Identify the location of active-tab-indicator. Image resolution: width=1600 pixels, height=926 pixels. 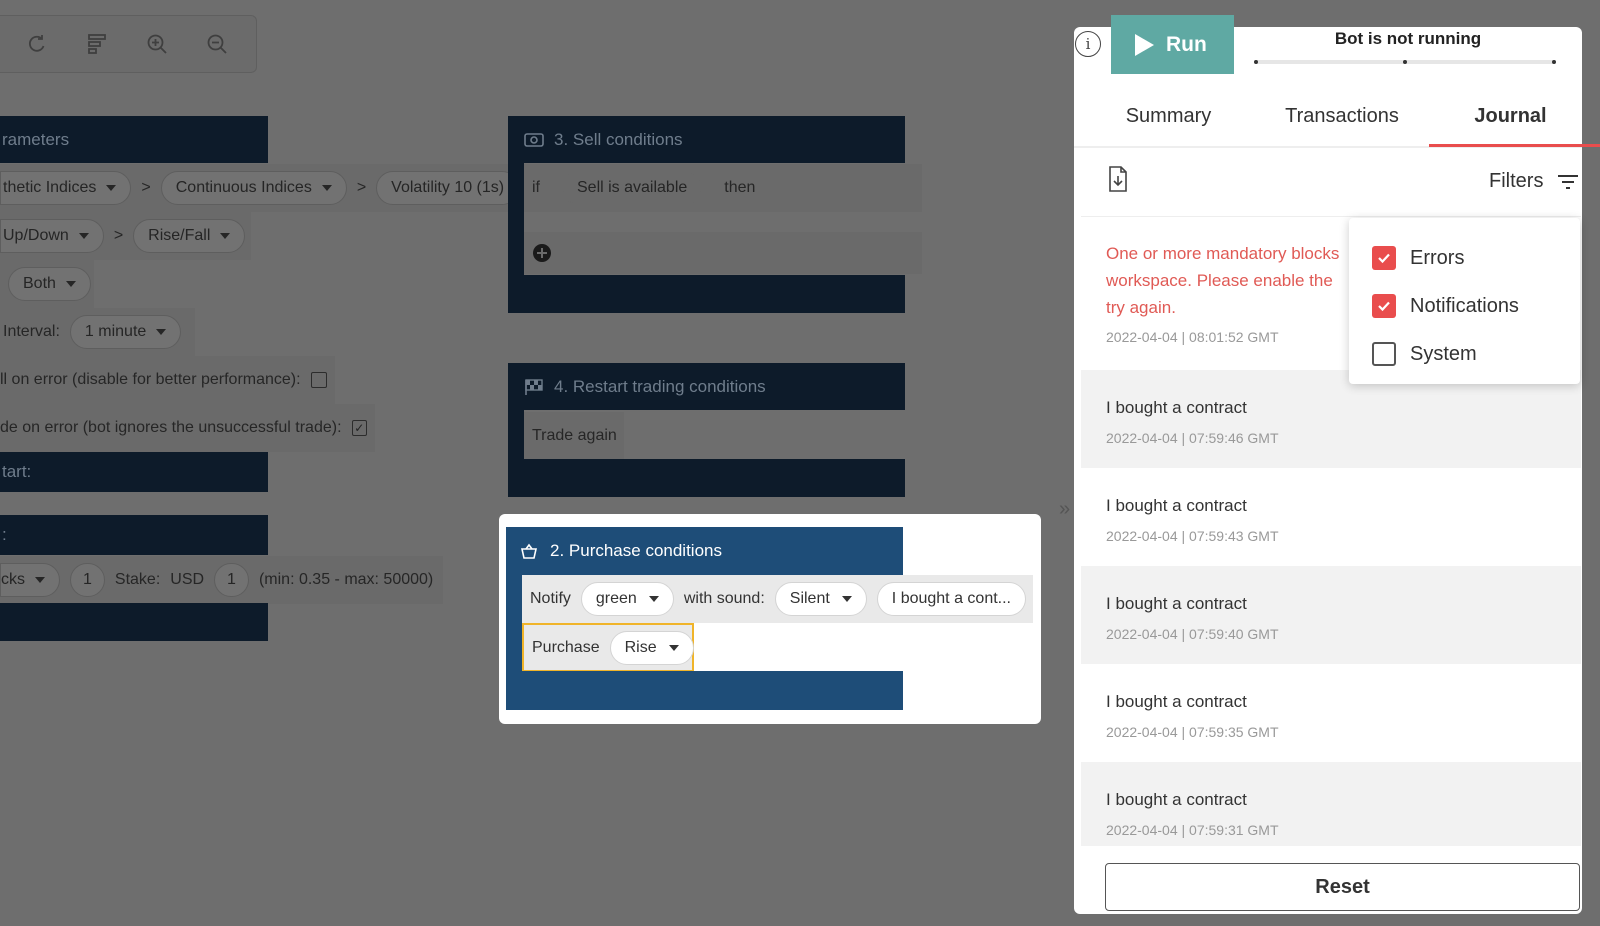
(1514, 145).